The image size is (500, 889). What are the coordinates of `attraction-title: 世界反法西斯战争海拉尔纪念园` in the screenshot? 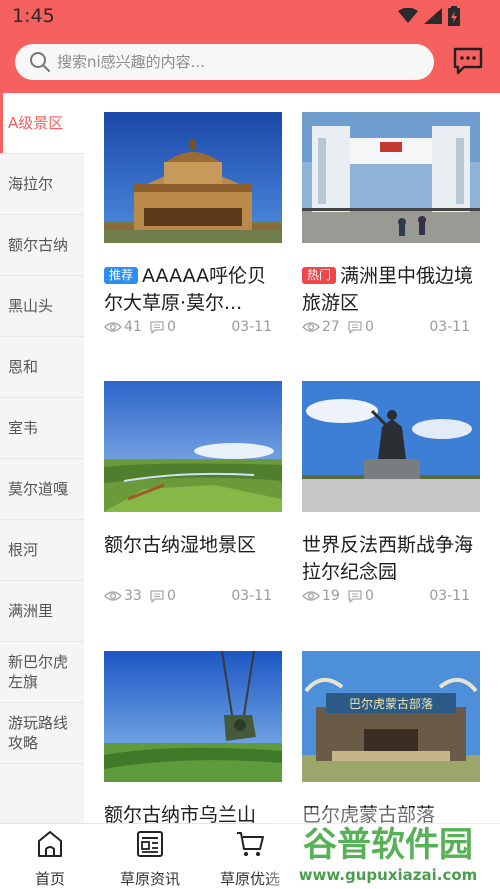 It's located at (388, 558).